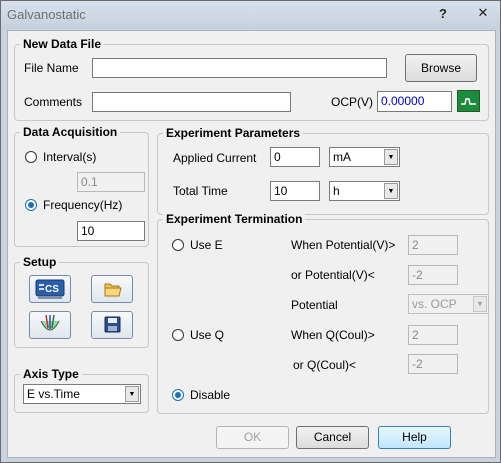 This screenshot has width=501, height=463. I want to click on ocp-value-field: 0.00000, so click(414, 101).